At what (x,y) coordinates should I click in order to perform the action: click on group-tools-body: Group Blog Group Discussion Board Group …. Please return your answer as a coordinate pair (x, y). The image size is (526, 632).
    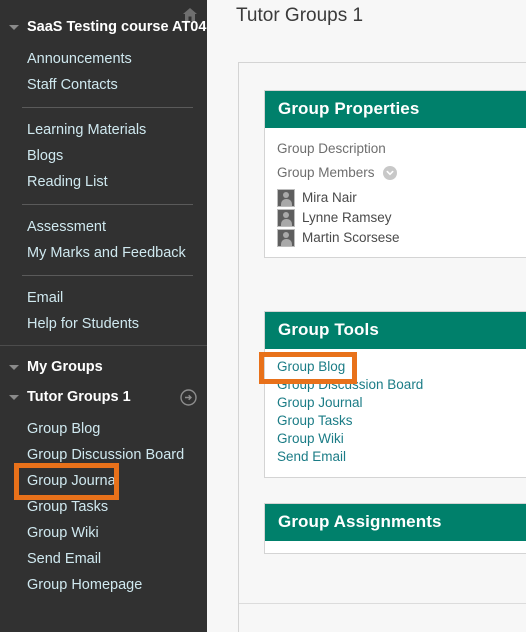
    Looking at the image, I should click on (395, 413).